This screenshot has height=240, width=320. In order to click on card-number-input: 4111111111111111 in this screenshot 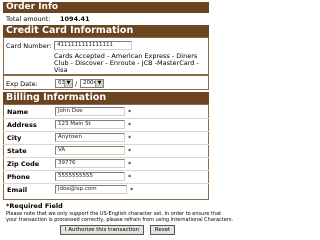, I will do `click(93, 45)`.